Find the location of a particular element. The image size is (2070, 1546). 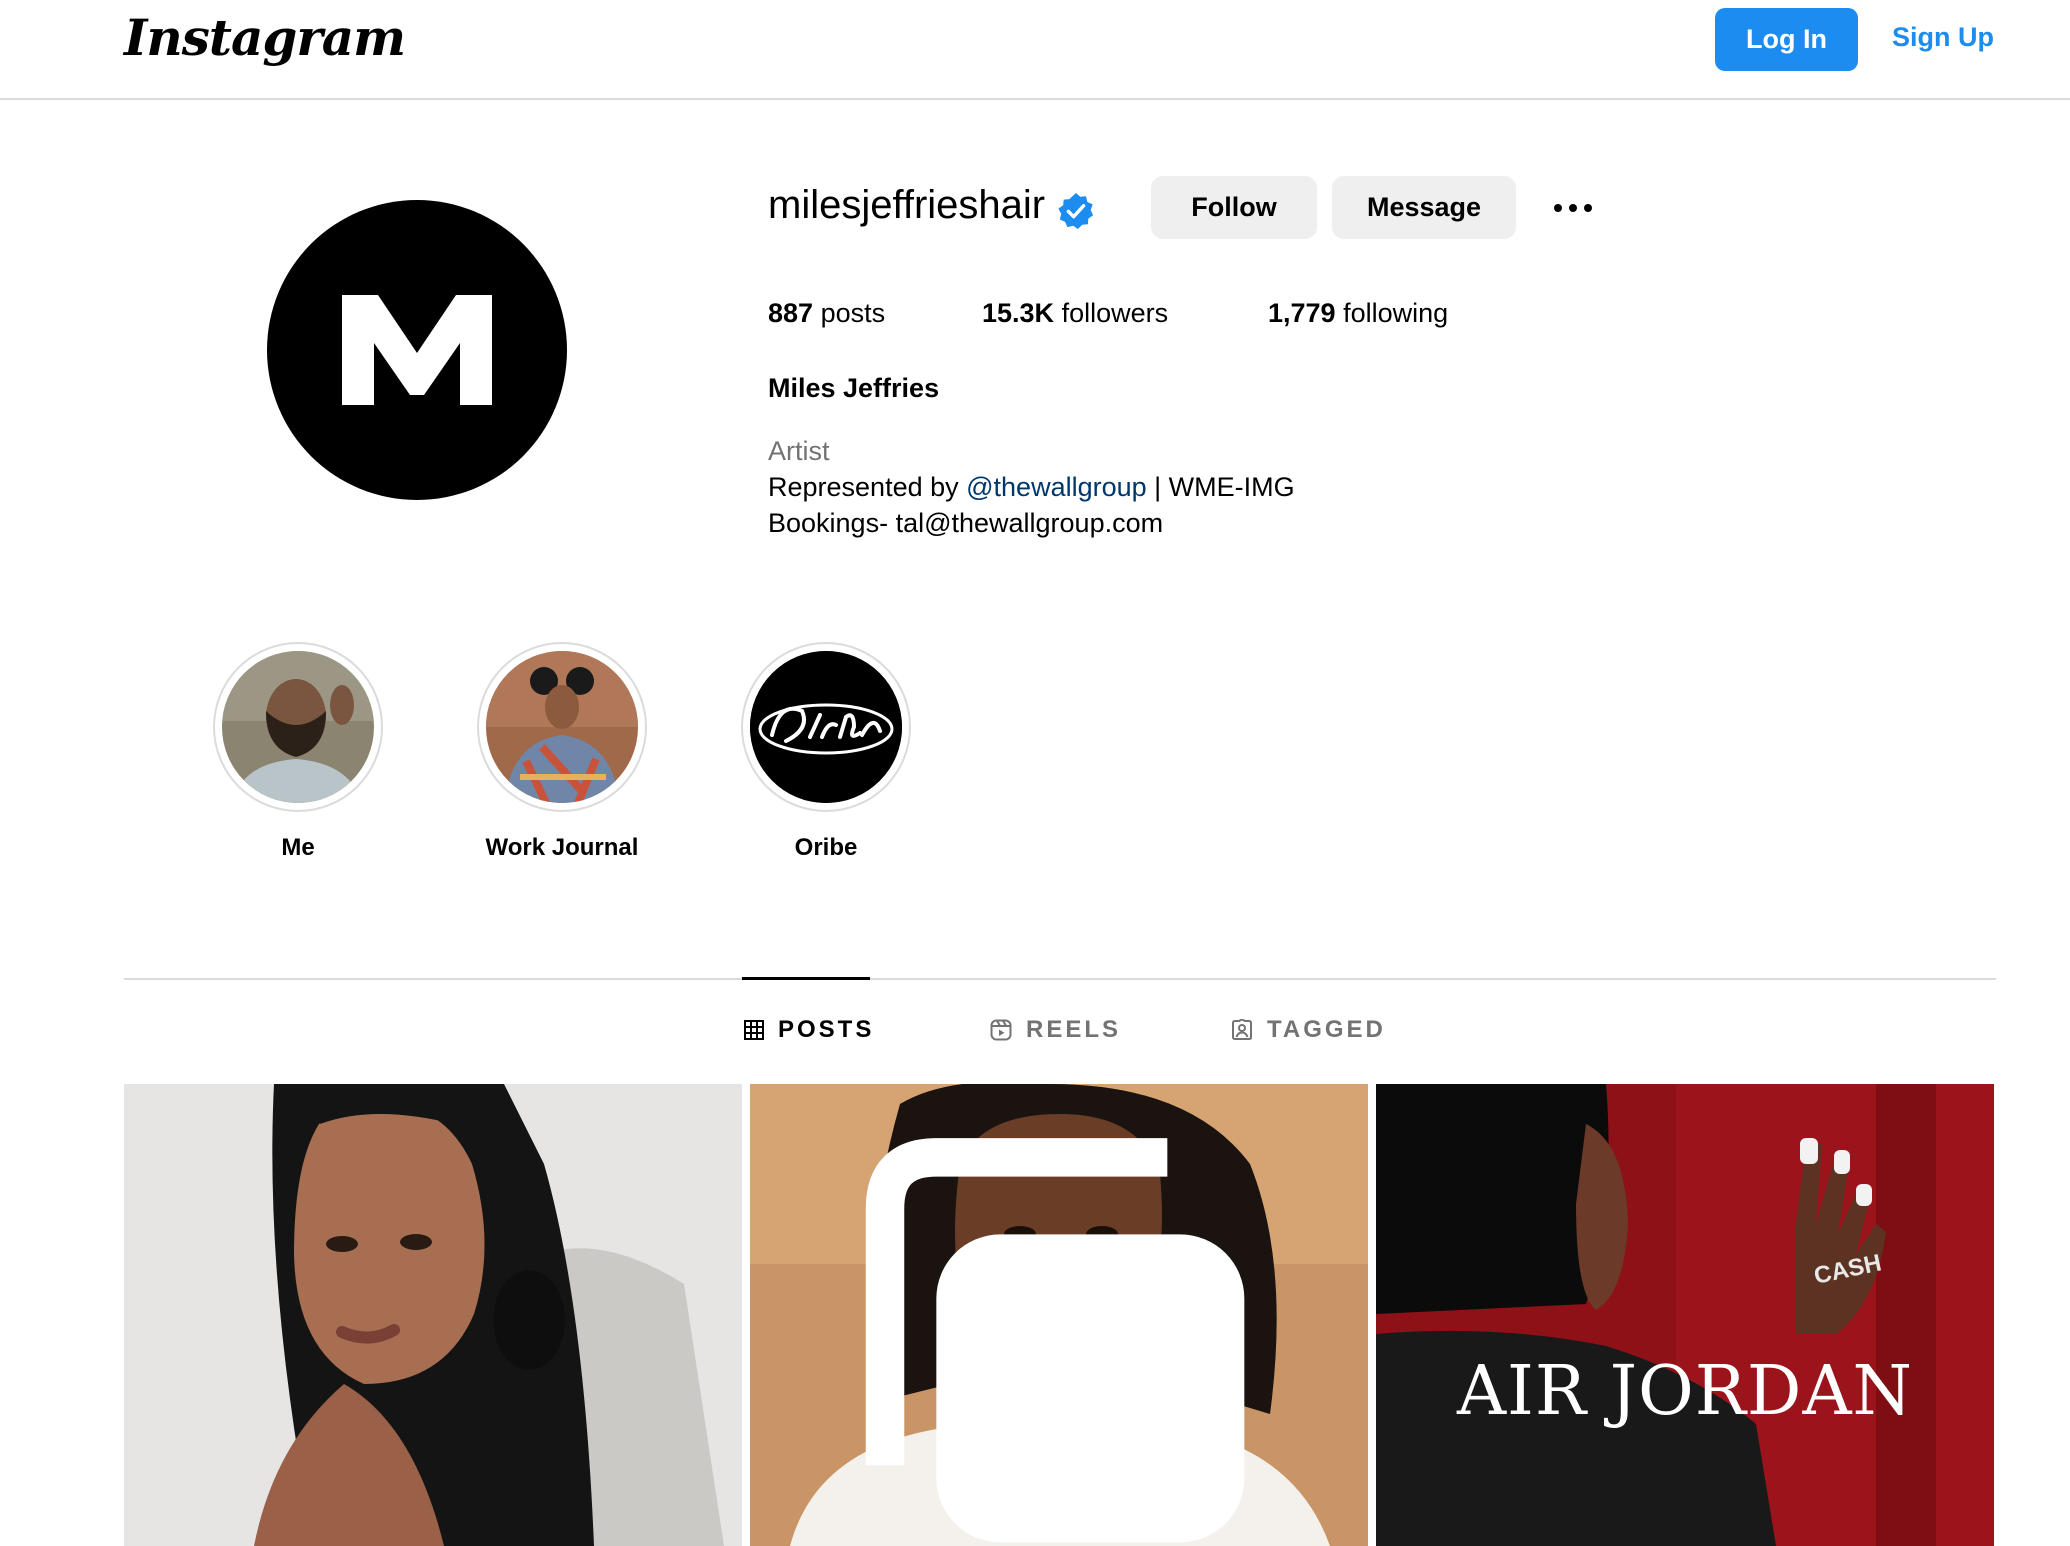

verified-badge-icon is located at coordinates (1076, 211).